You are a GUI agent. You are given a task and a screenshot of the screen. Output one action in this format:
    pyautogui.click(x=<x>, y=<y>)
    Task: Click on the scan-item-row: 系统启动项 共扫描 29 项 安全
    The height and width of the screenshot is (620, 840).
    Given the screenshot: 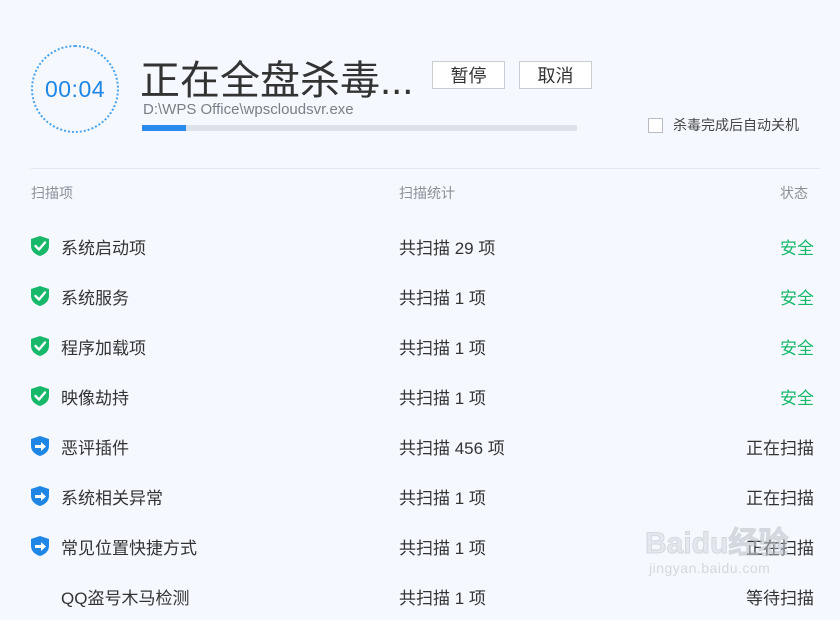 What is the action you would take?
    pyautogui.click(x=420, y=245)
    